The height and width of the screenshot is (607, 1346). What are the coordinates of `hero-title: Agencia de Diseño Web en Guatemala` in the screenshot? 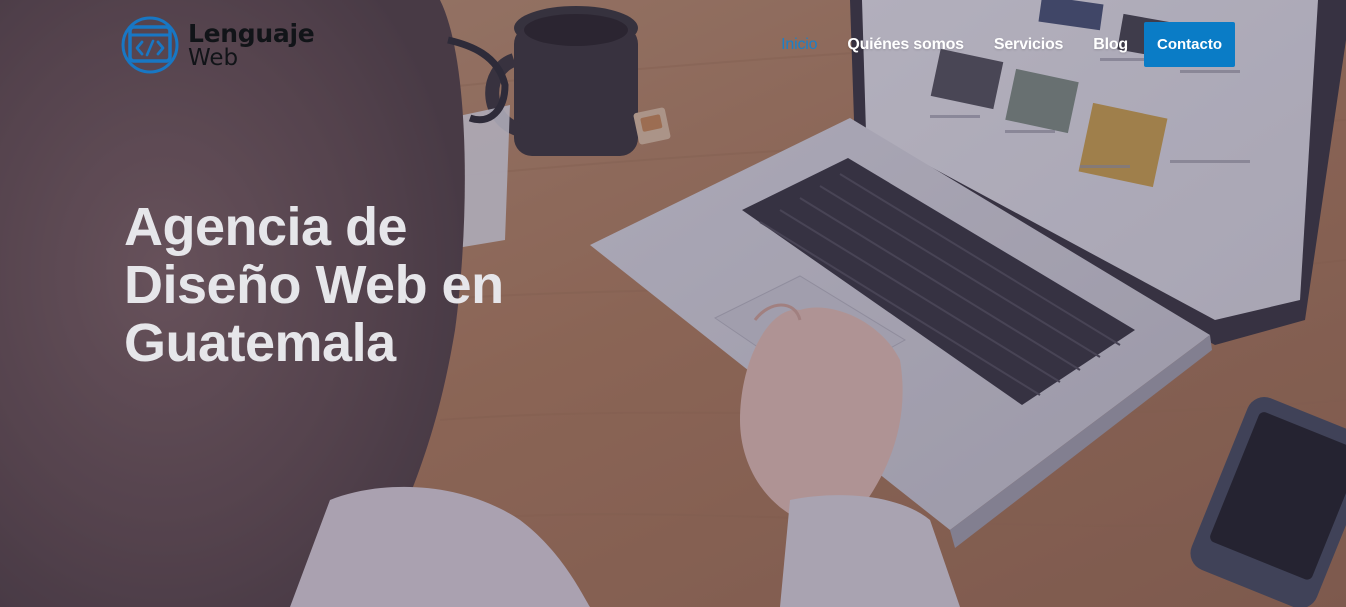 It's located at (344, 285).